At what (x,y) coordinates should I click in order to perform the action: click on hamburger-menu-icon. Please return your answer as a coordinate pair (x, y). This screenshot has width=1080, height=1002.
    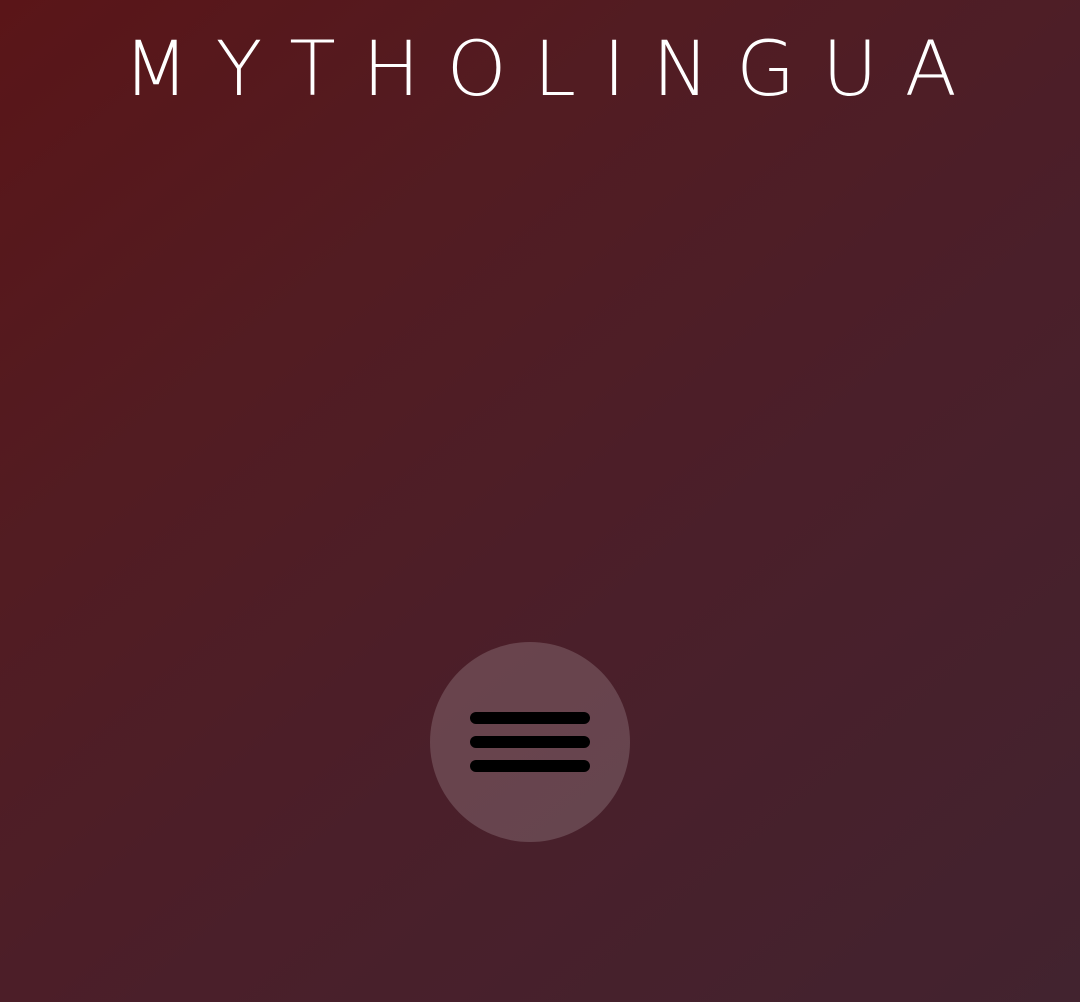
    Looking at the image, I should click on (530, 742).